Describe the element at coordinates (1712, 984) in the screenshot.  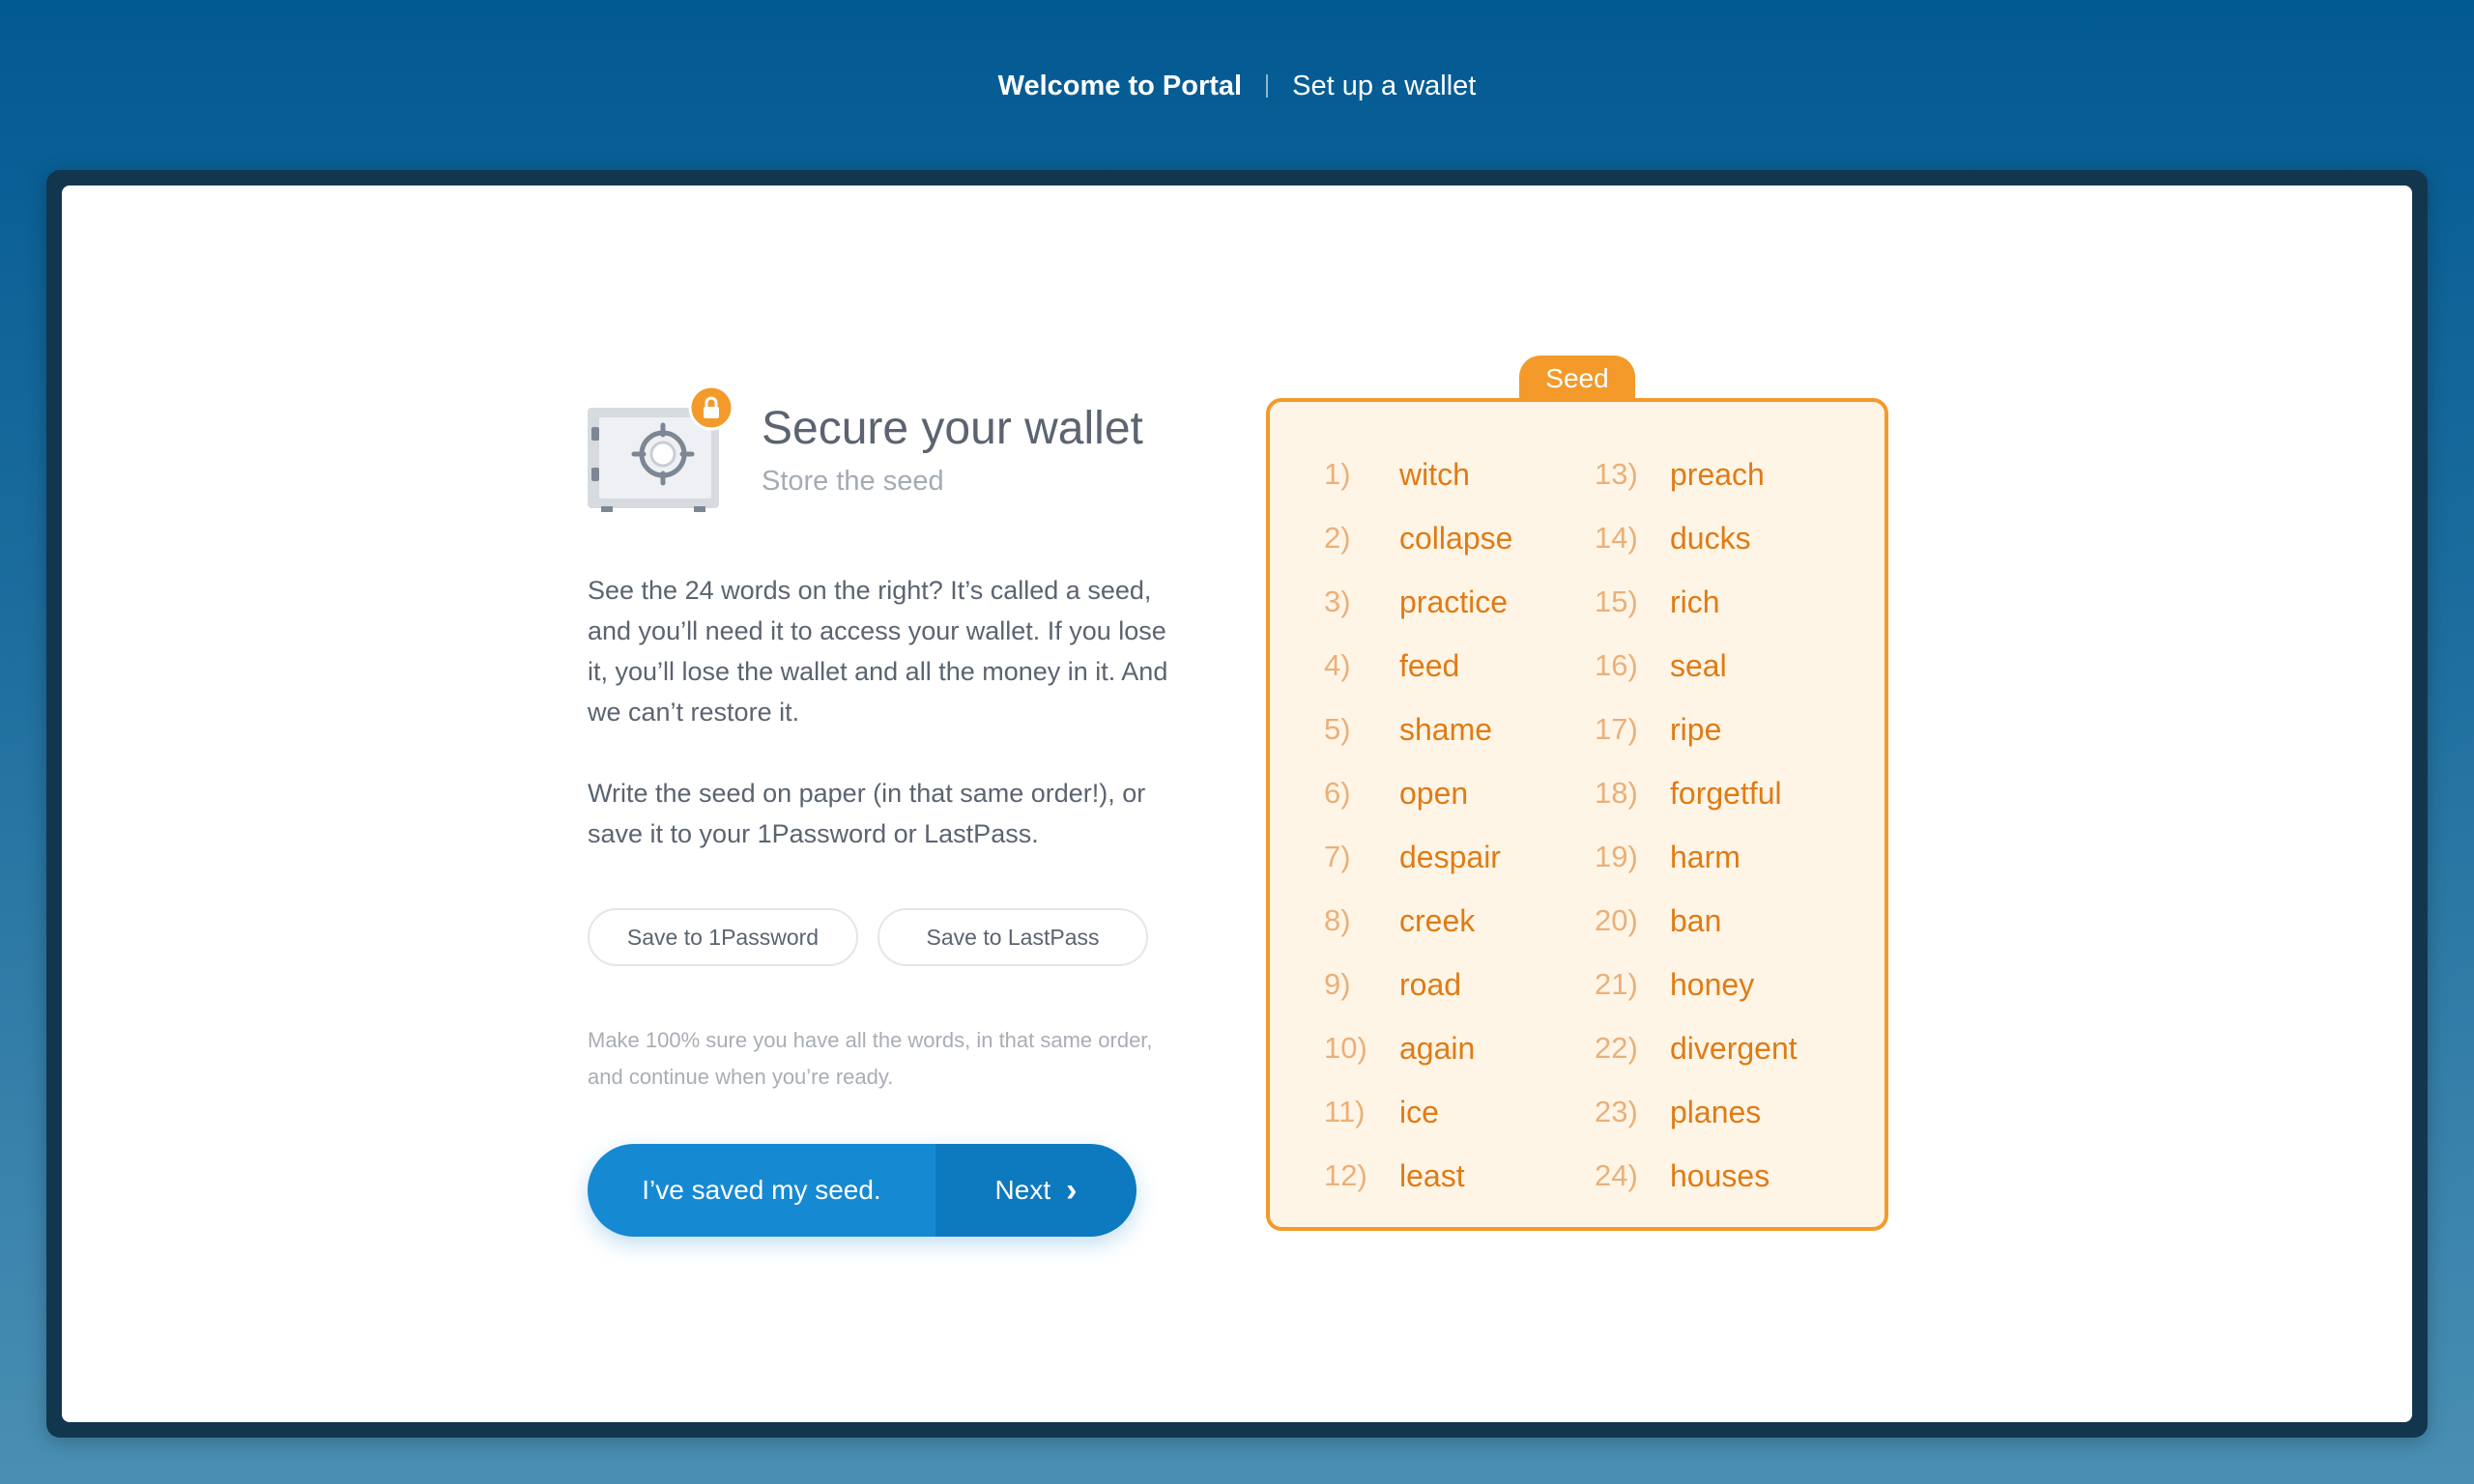
I see `seed-word: honey` at that location.